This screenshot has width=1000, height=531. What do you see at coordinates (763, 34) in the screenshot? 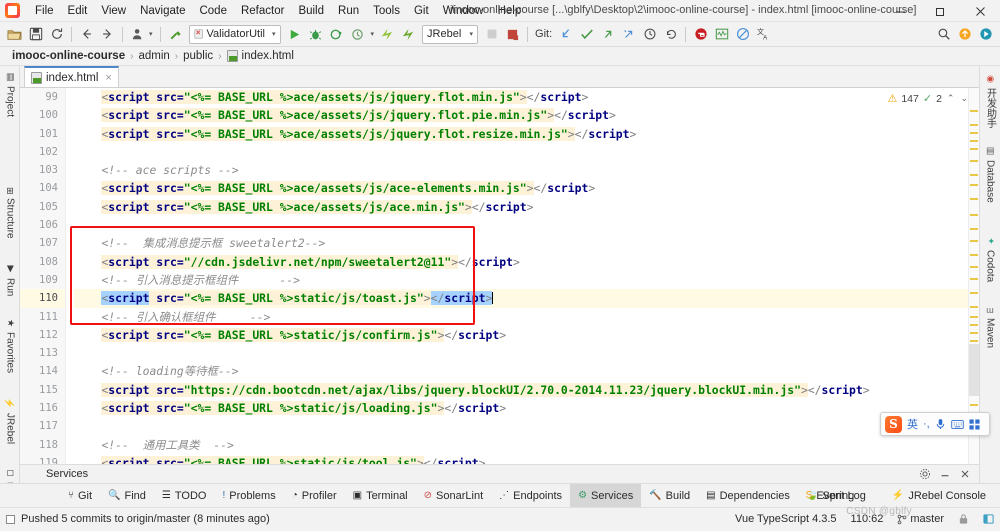
I see `translate-icon: 文A` at bounding box center [763, 34].